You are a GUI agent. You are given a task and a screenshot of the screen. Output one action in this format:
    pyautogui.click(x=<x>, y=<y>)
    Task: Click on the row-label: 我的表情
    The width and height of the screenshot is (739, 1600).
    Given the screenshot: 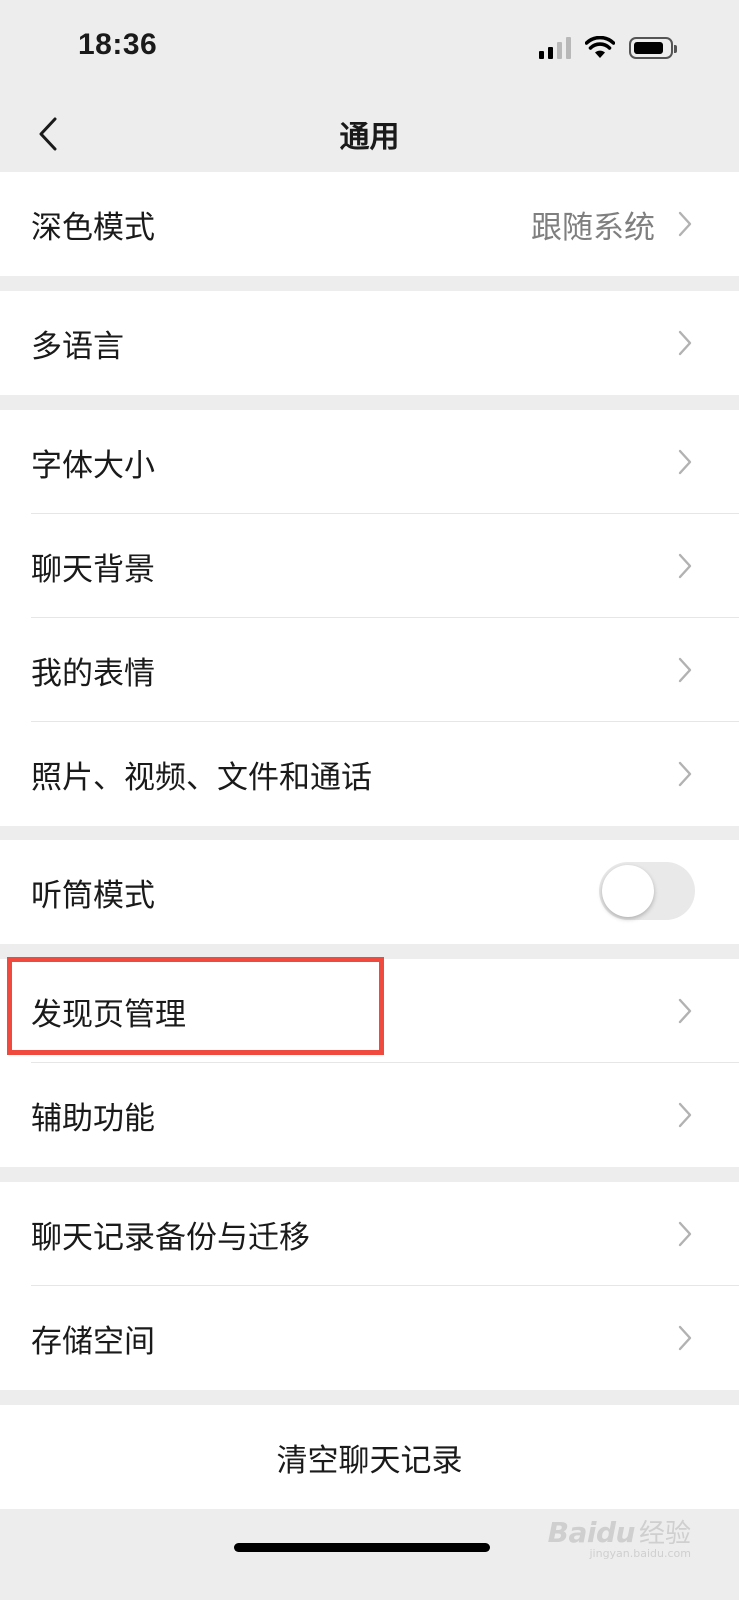 What is the action you would take?
    pyautogui.click(x=93, y=673)
    